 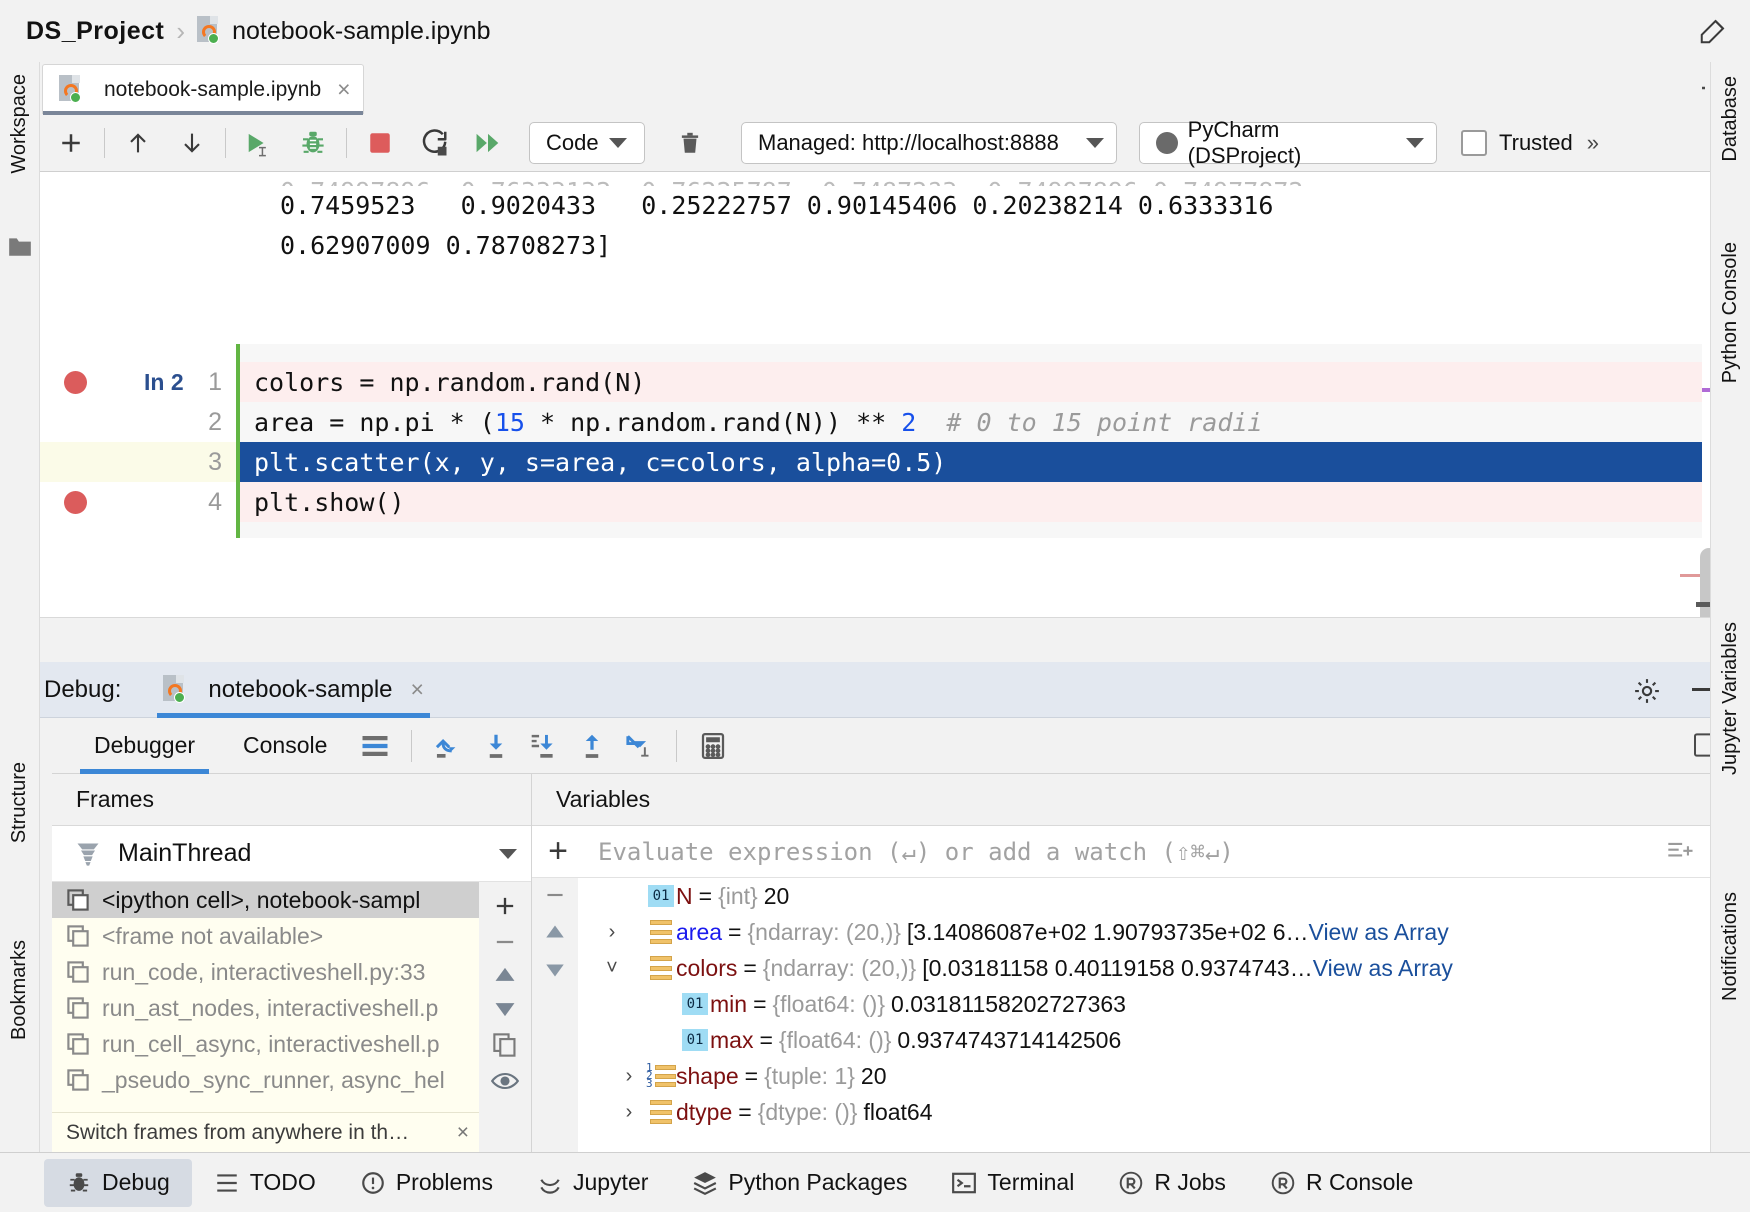 What do you see at coordinates (587, 142) in the screenshot?
I see `cell-type-select: Code` at bounding box center [587, 142].